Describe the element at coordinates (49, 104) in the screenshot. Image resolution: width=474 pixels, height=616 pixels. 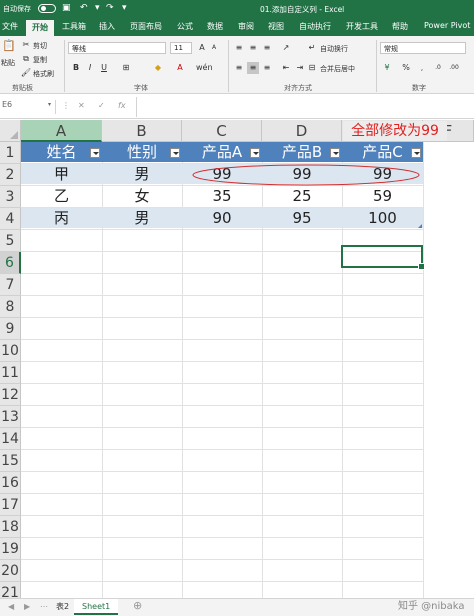
I see `name-box-dropdown-icon: ▾` at that location.